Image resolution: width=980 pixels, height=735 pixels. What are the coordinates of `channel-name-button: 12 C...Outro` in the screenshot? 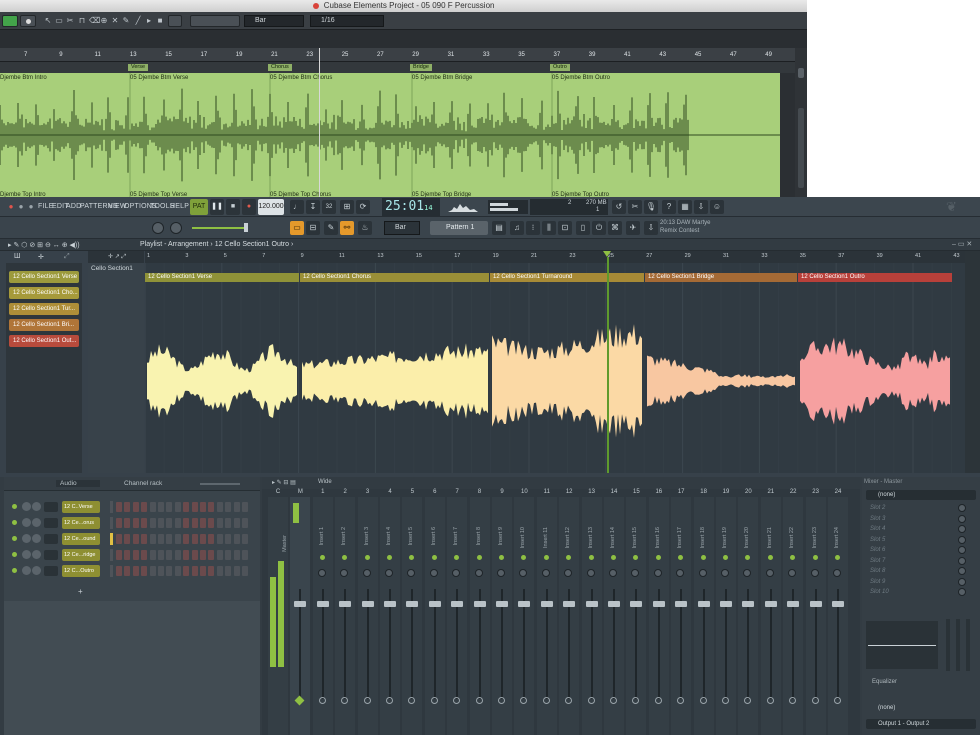 It's located at (81, 571).